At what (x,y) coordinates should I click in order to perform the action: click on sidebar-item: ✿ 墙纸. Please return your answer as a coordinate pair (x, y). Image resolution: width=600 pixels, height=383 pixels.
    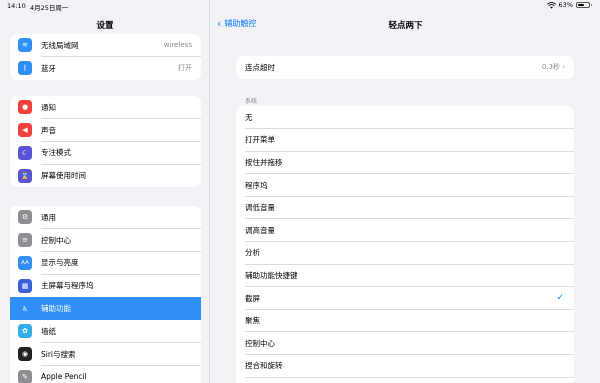
    Looking at the image, I should click on (105, 331).